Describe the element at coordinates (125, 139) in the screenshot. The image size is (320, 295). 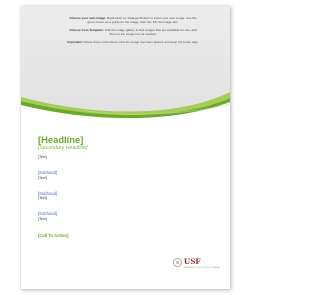
I see `headline-placeholder: [Headline]` at that location.